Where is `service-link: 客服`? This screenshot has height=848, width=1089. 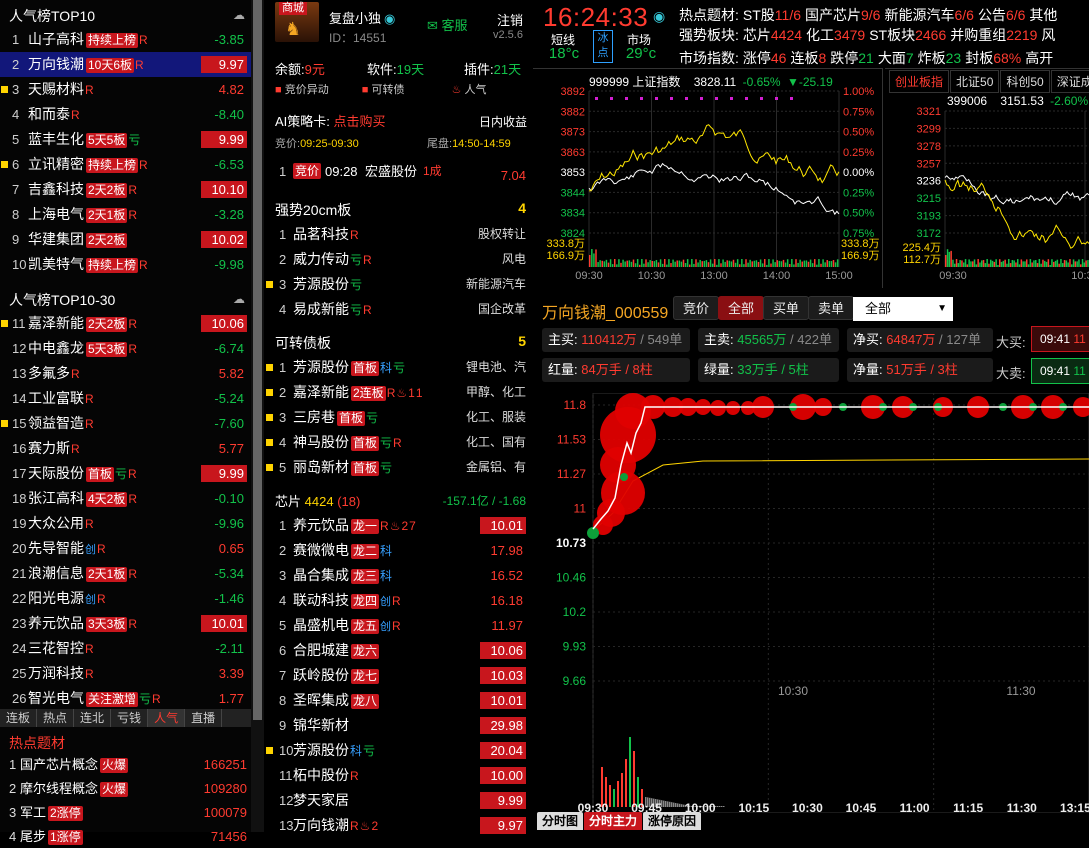
service-link: 客服 is located at coordinates (455, 25).